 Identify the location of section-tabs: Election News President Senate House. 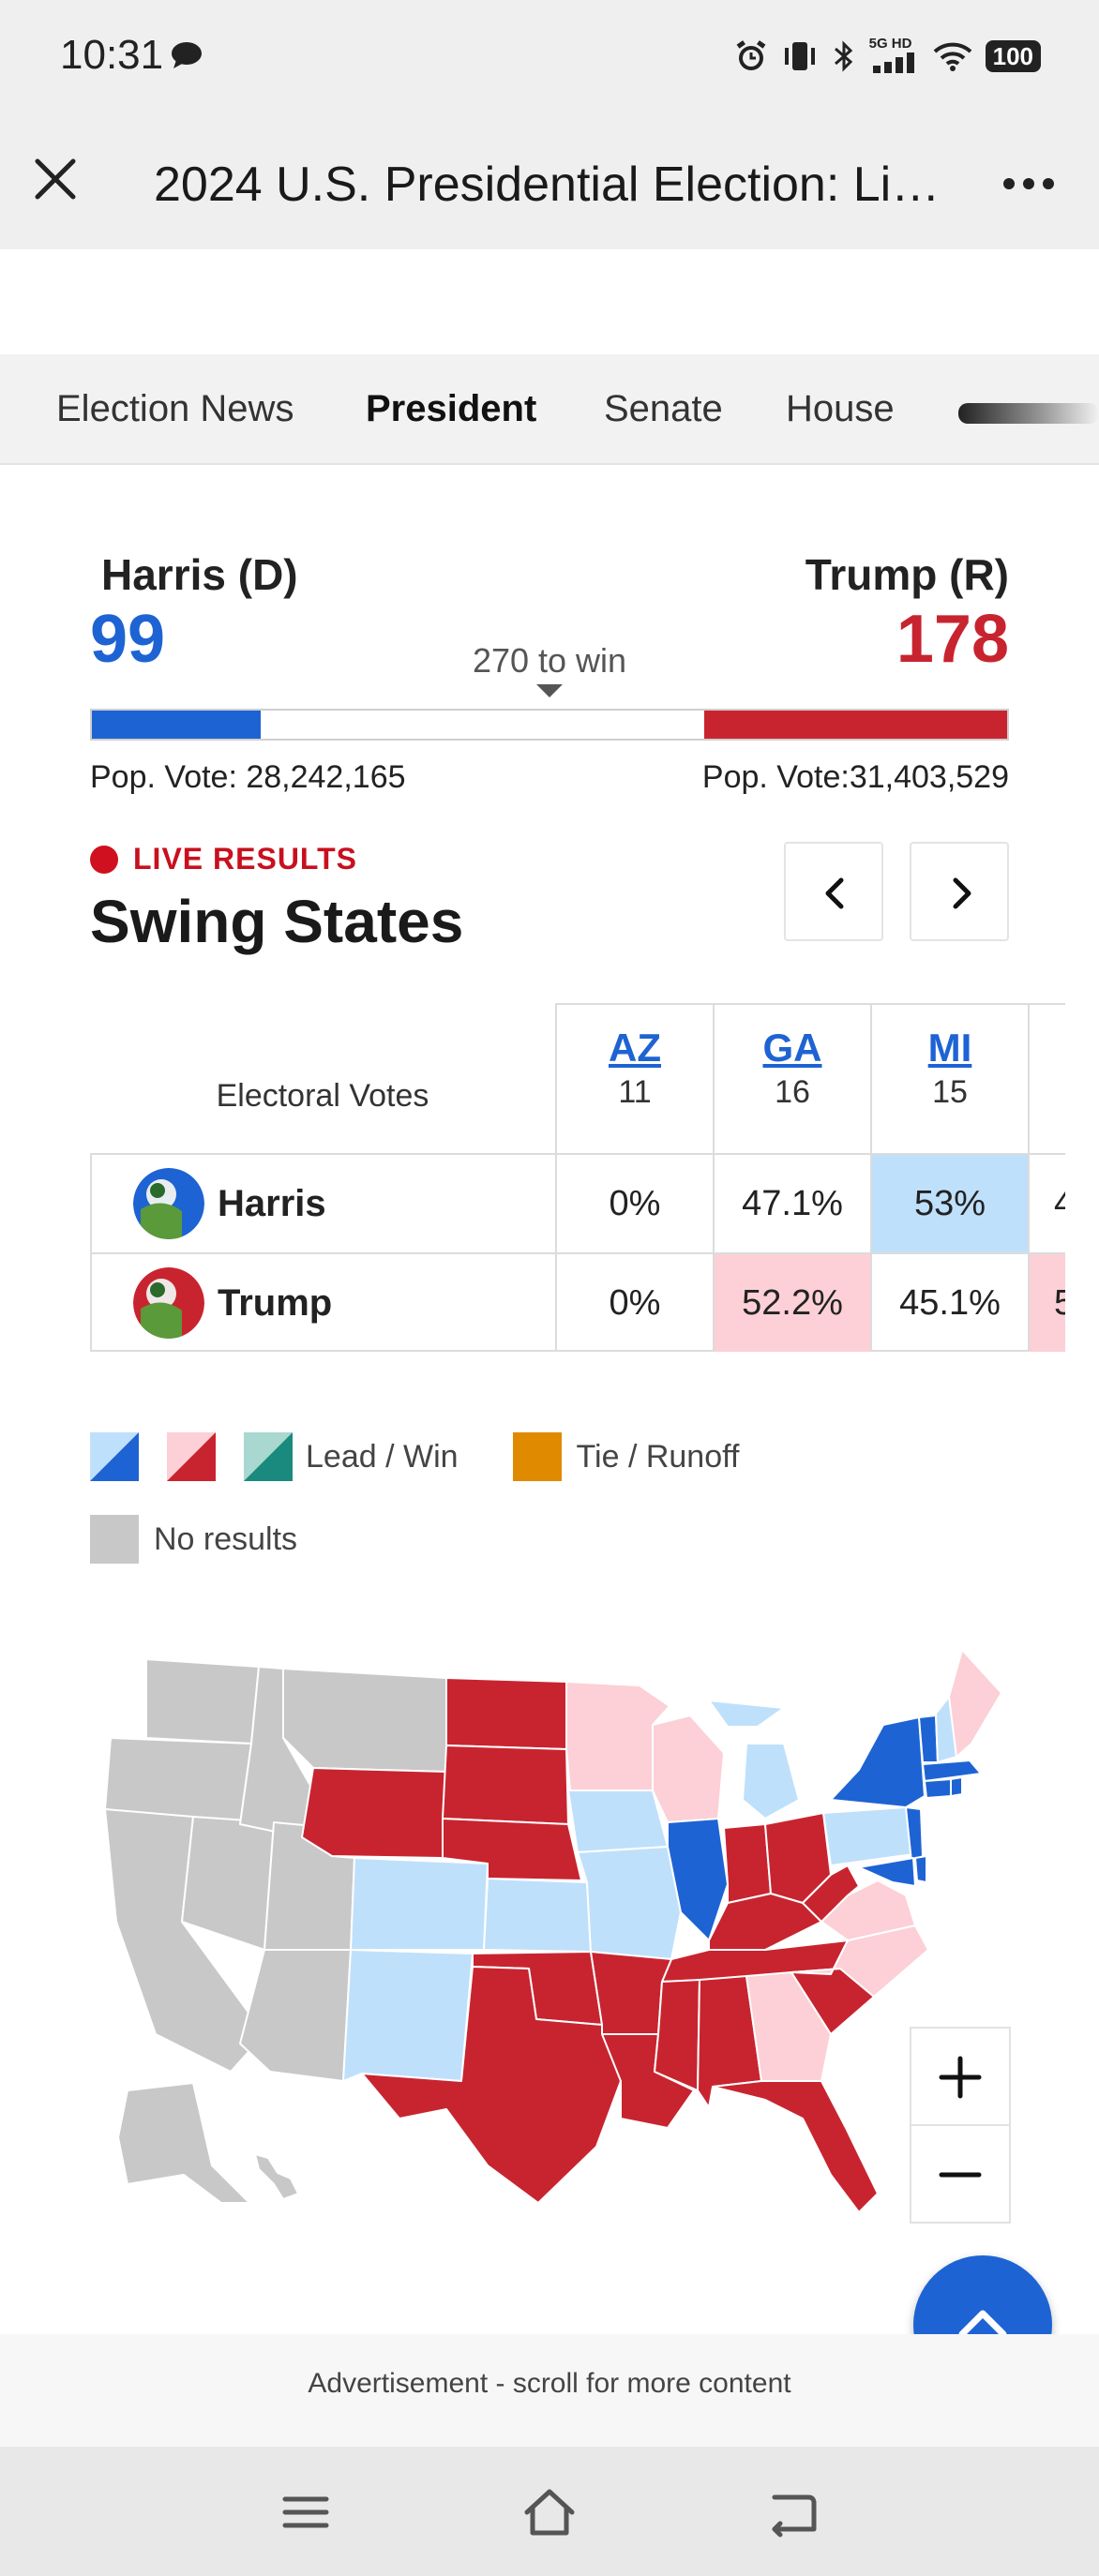
(549, 410).